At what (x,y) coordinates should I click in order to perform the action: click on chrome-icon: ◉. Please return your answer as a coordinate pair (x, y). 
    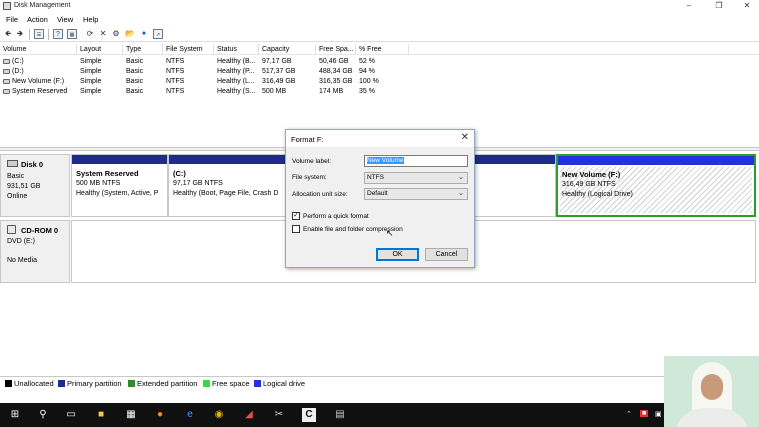
    Looking at the image, I should click on (219, 415).